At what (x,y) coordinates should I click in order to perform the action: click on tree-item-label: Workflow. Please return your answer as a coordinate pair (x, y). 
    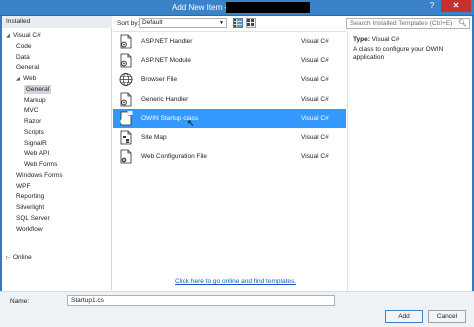
    Looking at the image, I should click on (29, 229).